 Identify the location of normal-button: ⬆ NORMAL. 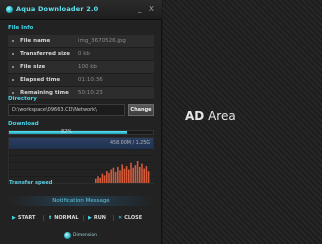
(63, 218).